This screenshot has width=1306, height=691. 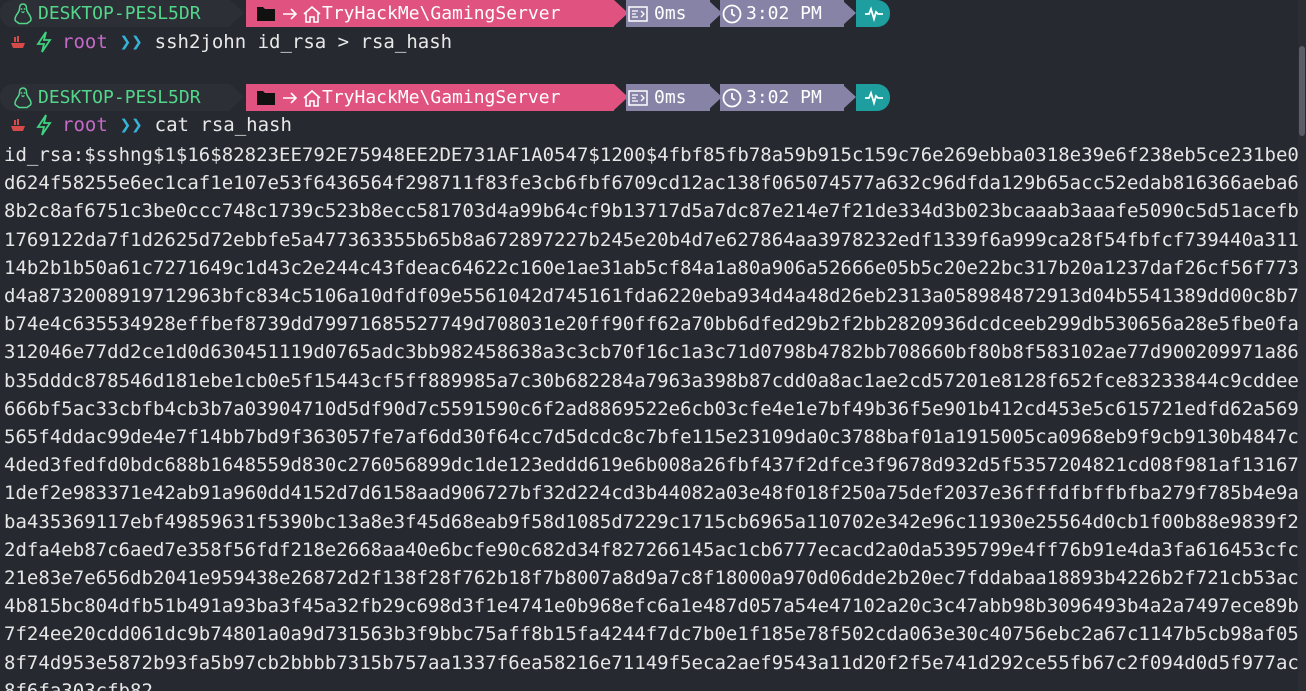 I want to click on scrollbar-thumb, so click(x=1302, y=91).